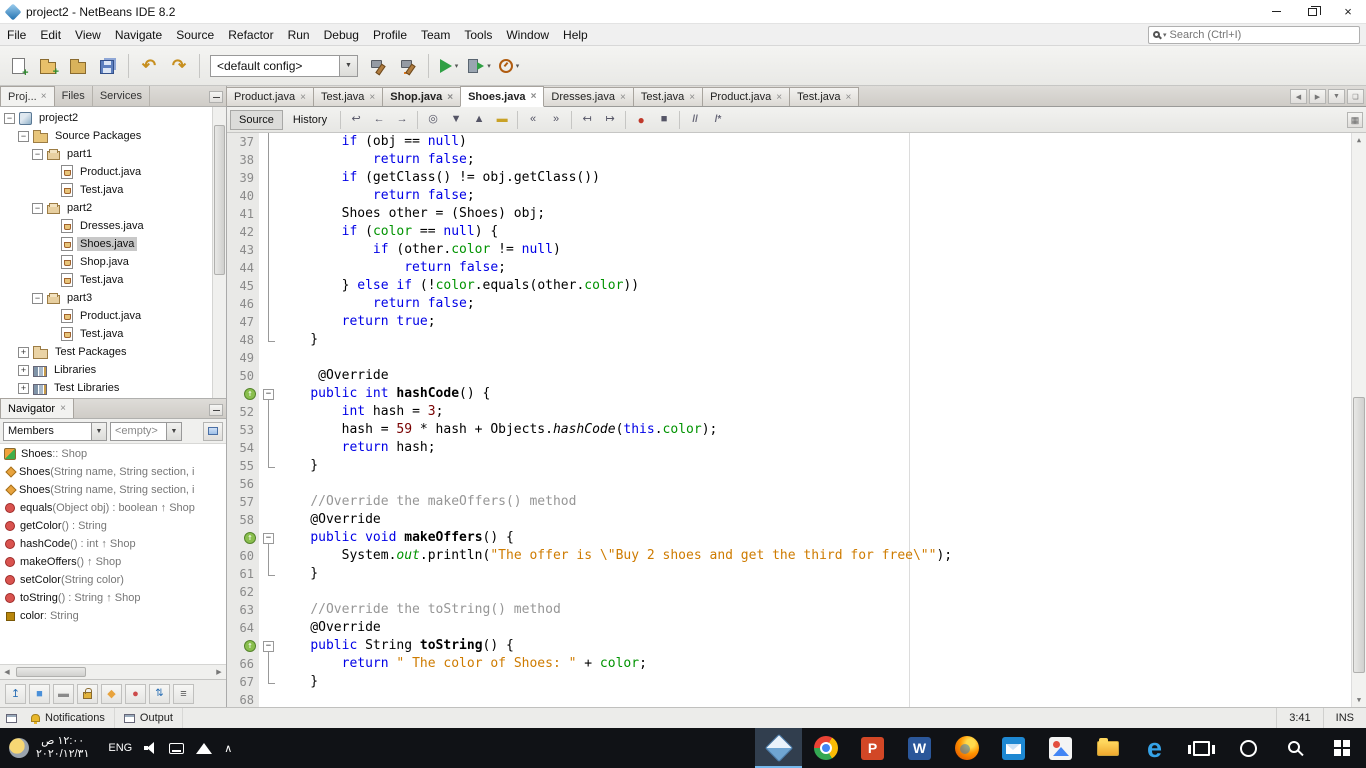  What do you see at coordinates (68, 718) in the screenshot?
I see `notifications-tab: Notifications` at bounding box center [68, 718].